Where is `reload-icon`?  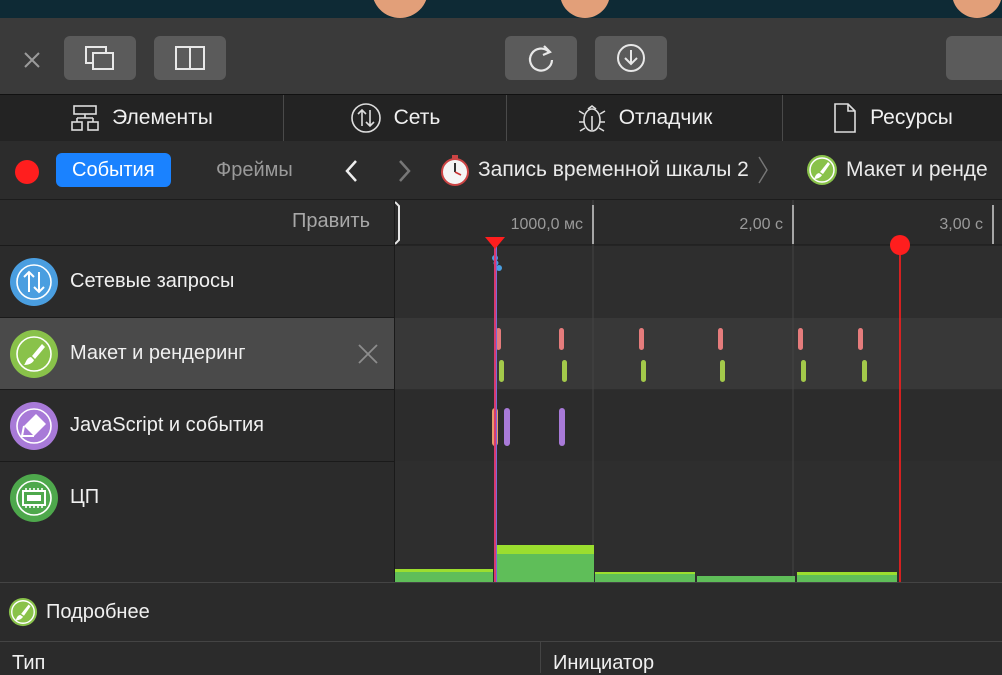 reload-icon is located at coordinates (541, 58).